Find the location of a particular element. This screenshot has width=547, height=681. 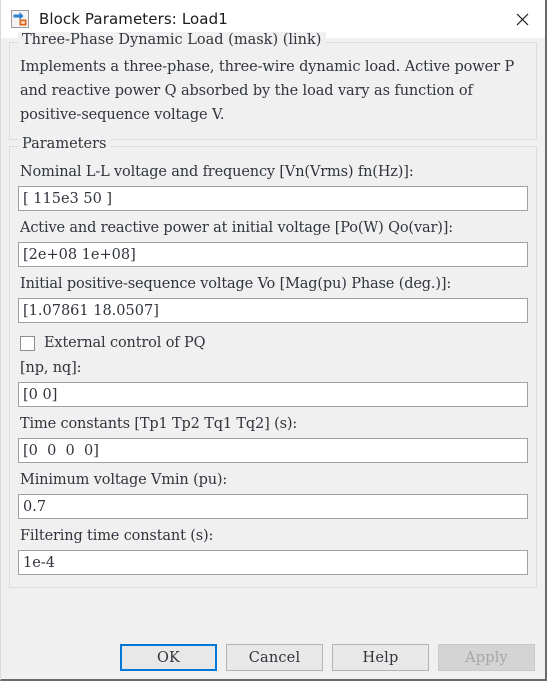

parameters-group-legend: Parameters is located at coordinates (65, 144).